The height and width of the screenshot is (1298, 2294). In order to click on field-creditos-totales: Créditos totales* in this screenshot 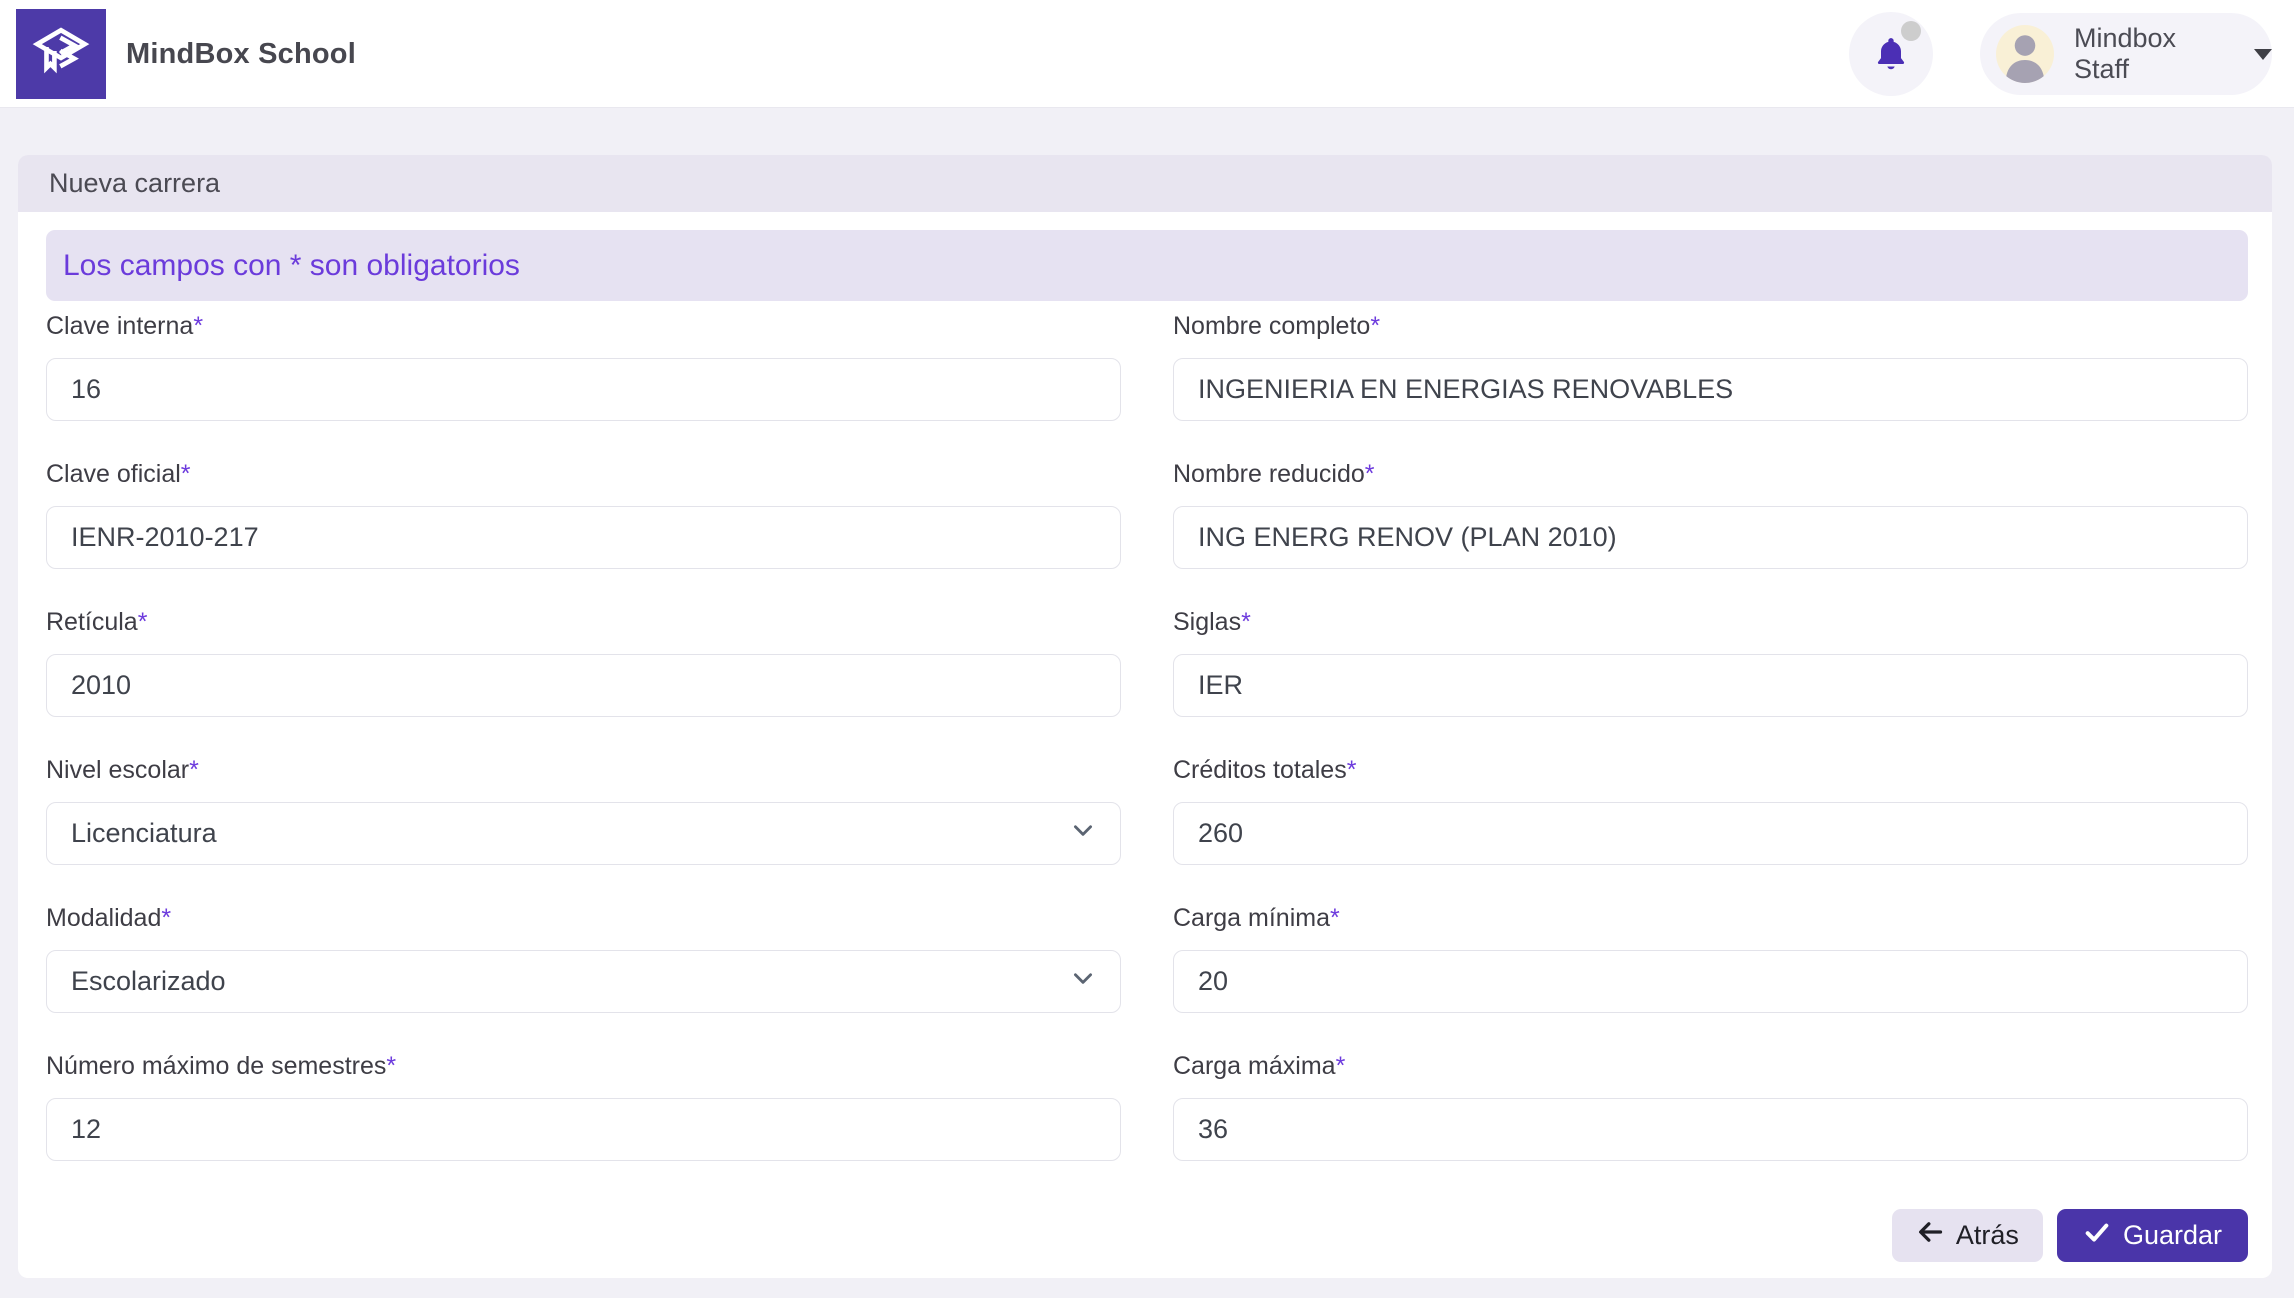, I will do `click(1710, 810)`.